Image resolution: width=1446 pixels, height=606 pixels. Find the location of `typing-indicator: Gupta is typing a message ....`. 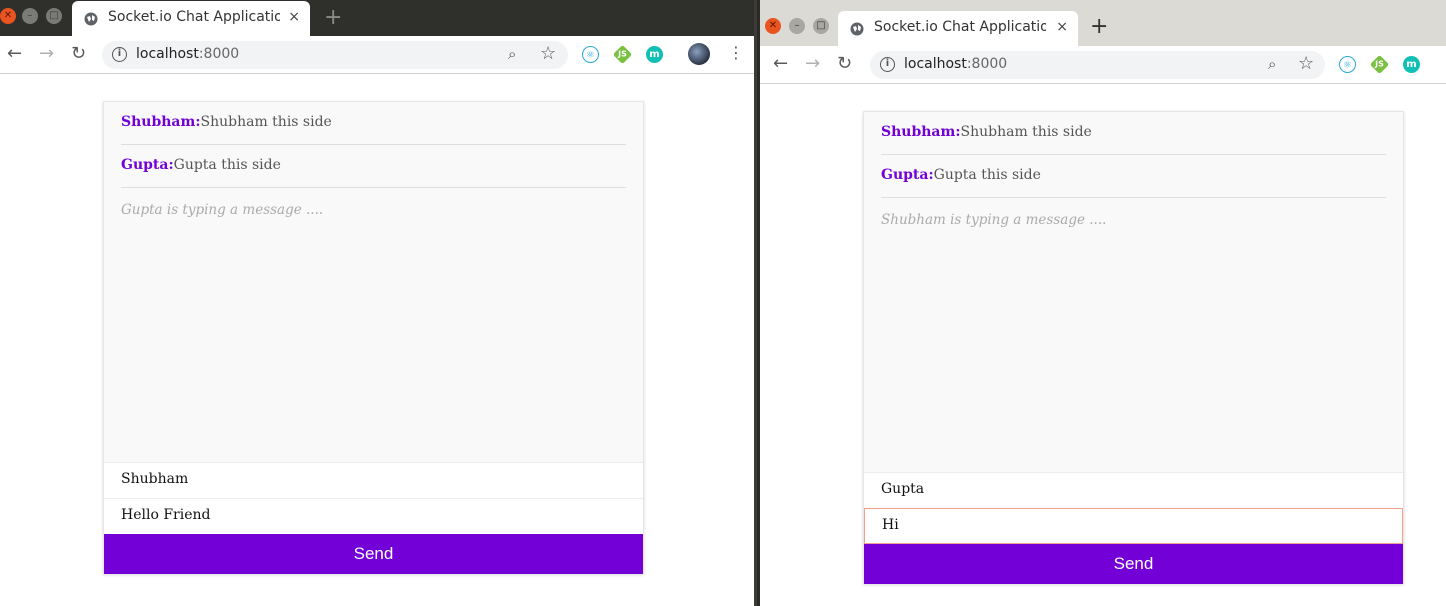

typing-indicator: Gupta is typing a message .... is located at coordinates (222, 210).